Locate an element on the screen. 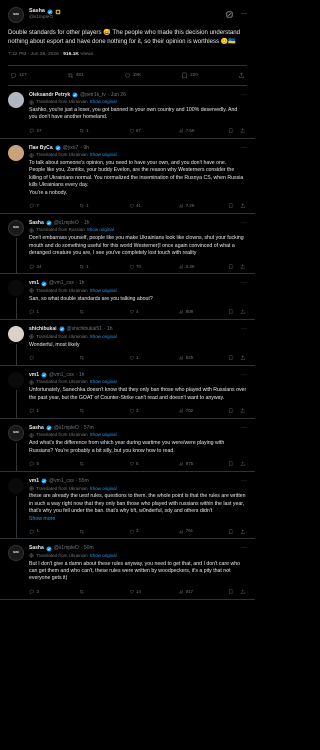  views-button: 975 is located at coordinates (188, 464).